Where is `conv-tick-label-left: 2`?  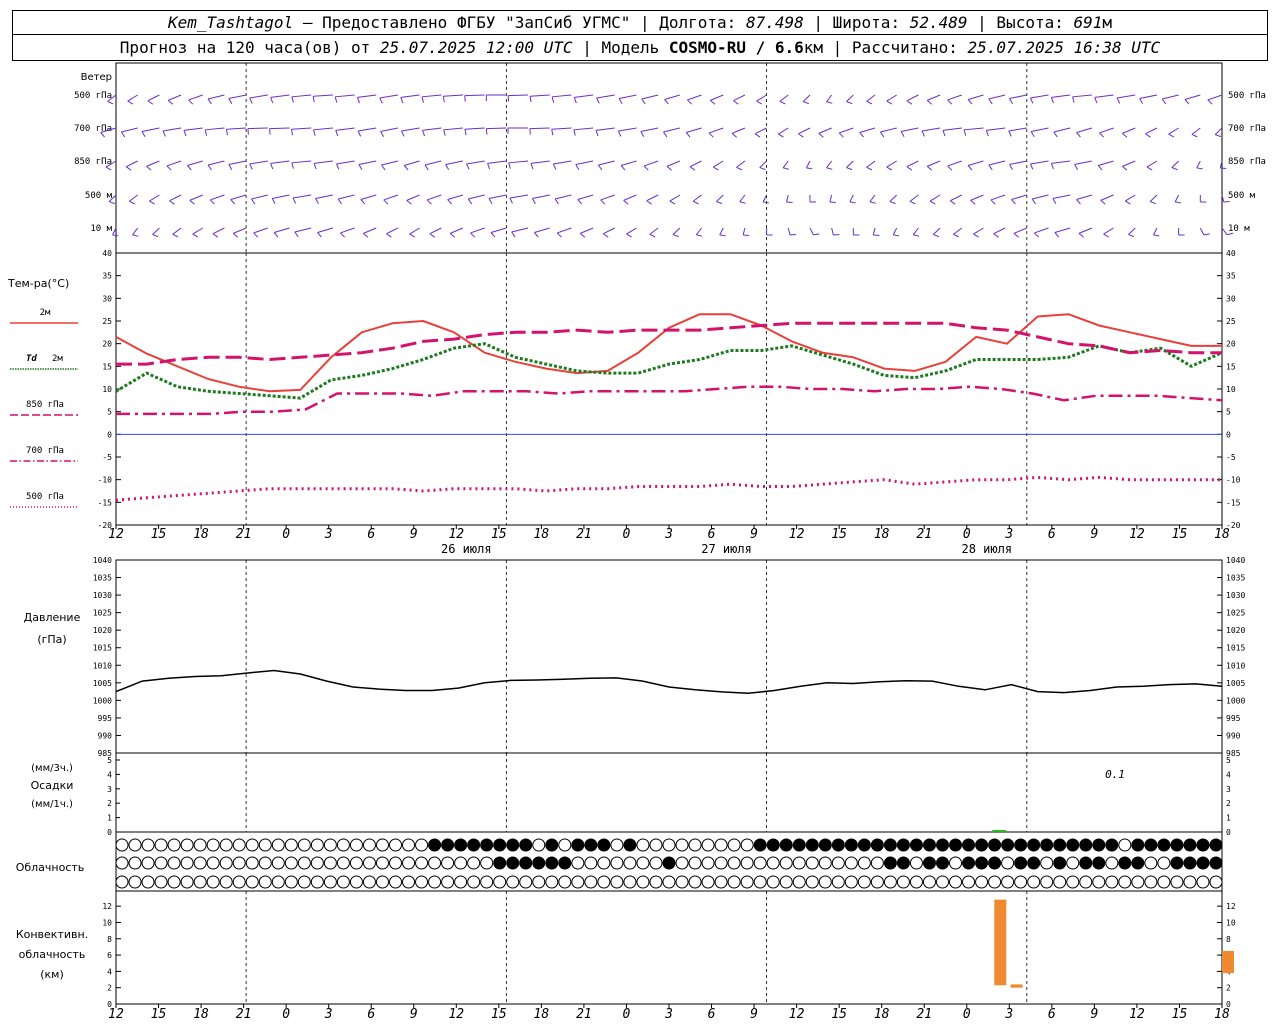 conv-tick-label-left: 2 is located at coordinates (109, 988).